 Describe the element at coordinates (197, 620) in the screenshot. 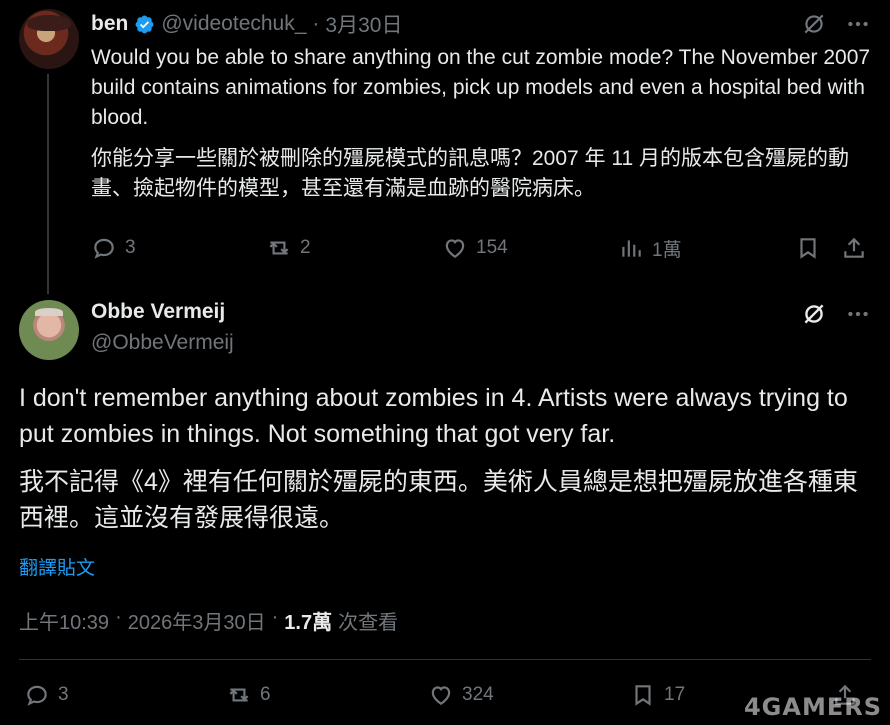

I see `post-date: 2026年3月30日` at that location.